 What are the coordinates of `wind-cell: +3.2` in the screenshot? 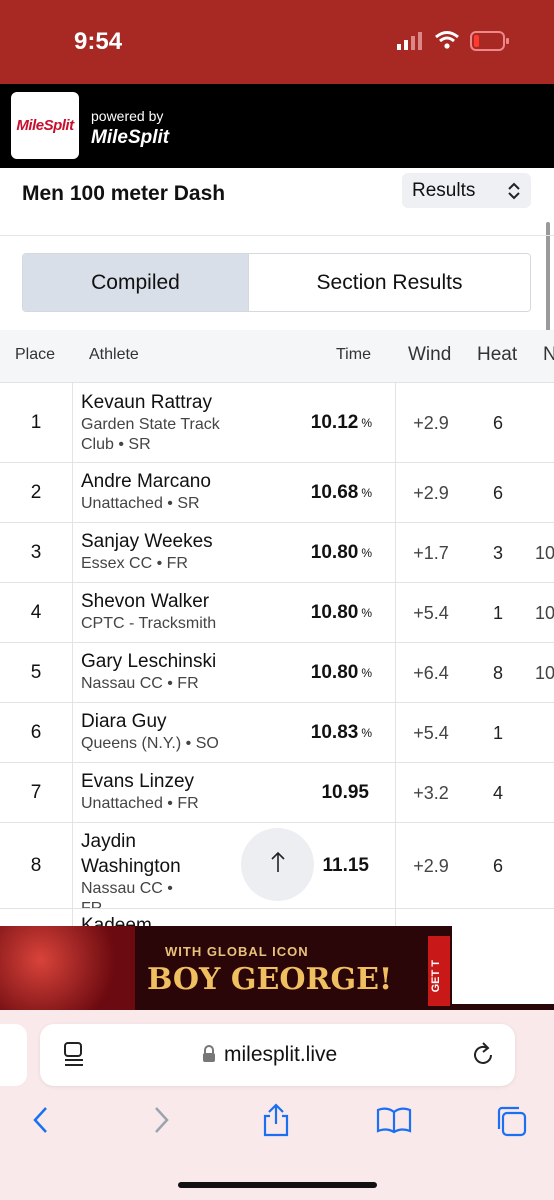 It's located at (431, 792).